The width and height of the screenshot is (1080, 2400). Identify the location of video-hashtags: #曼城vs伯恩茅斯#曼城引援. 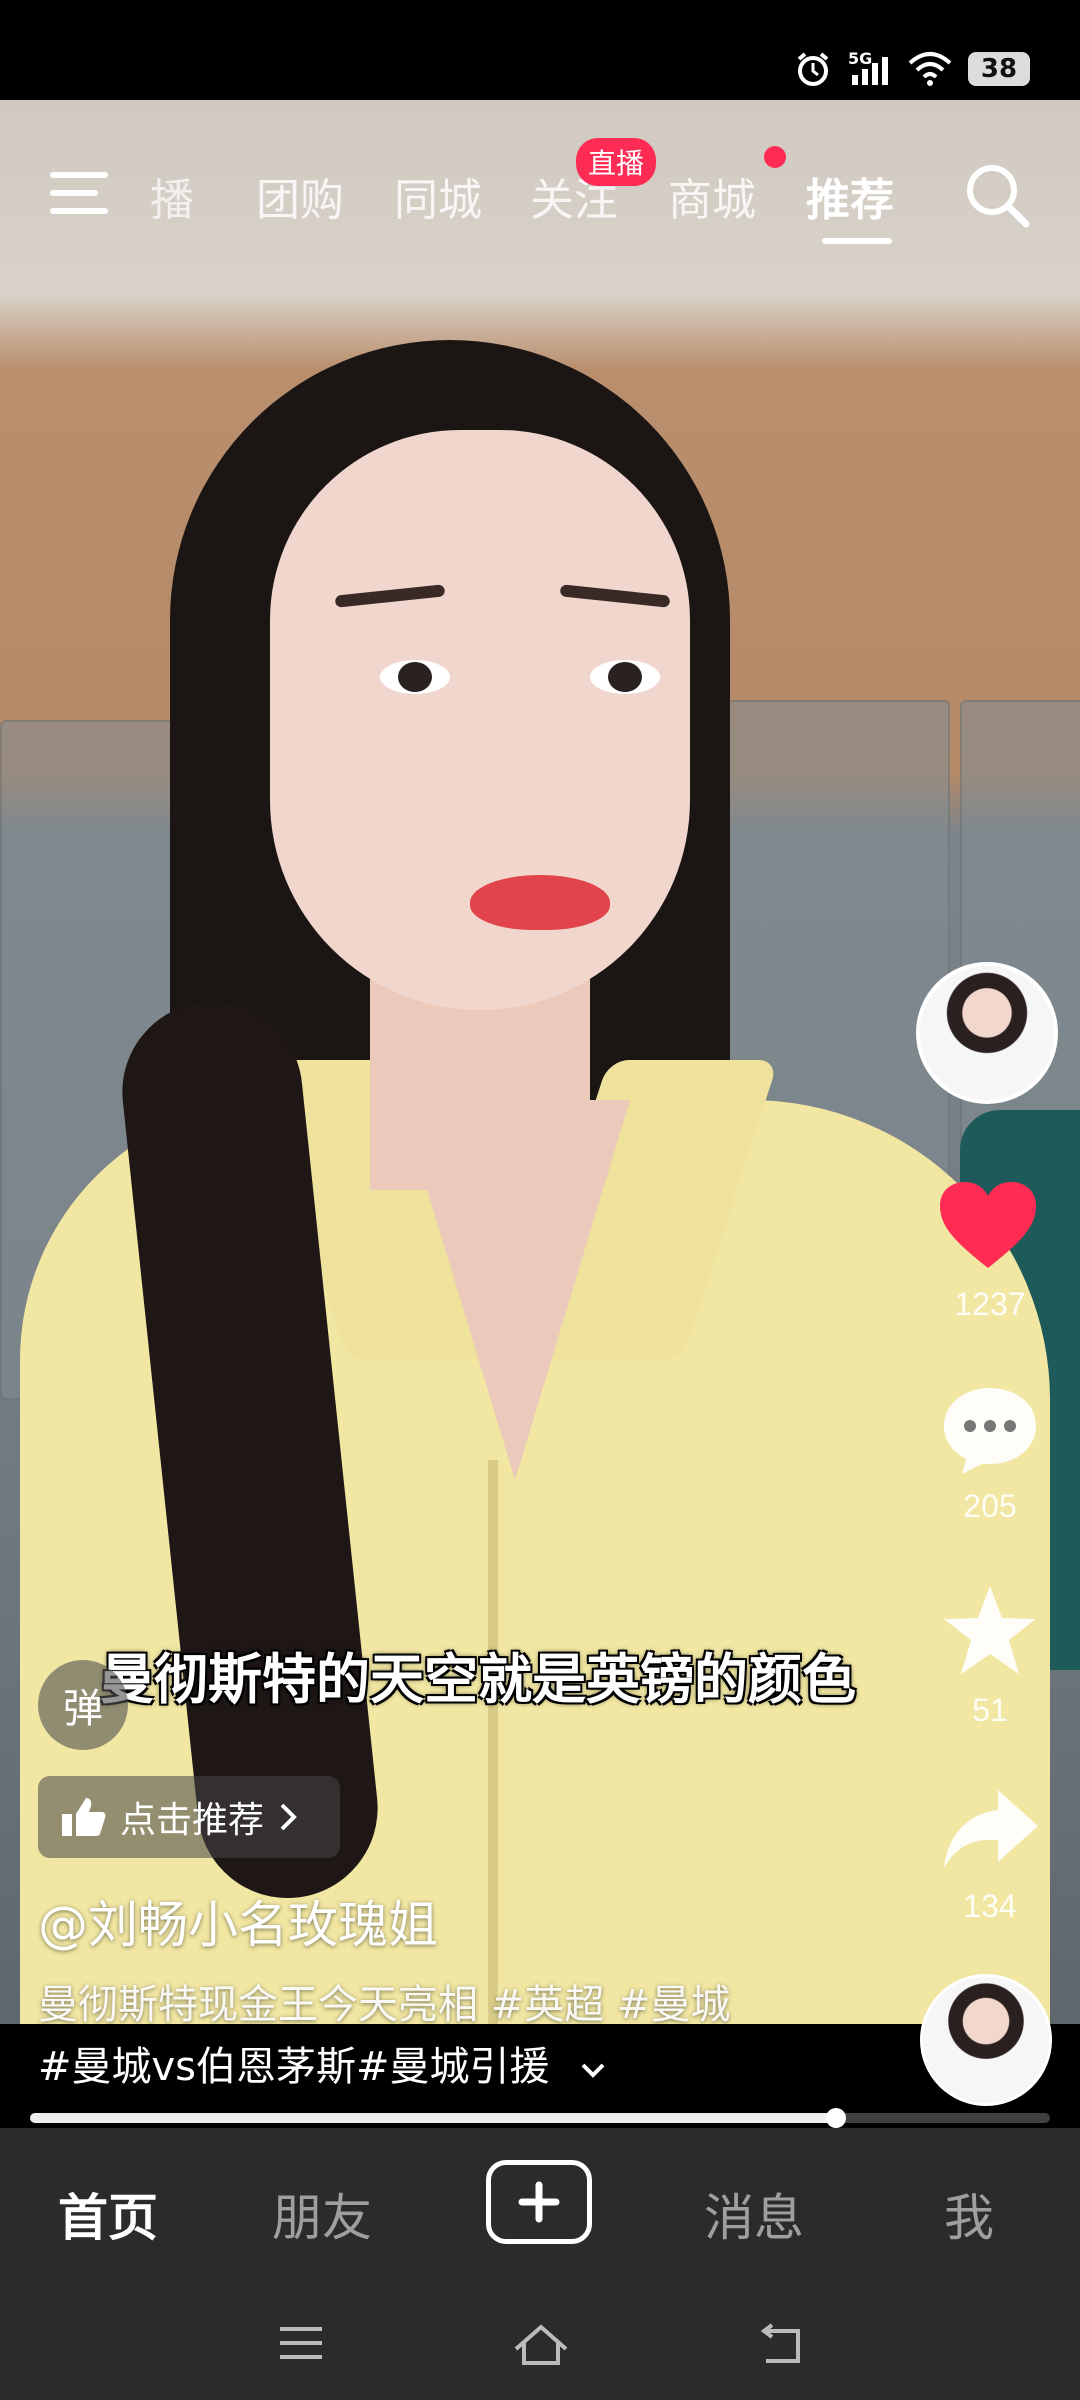
(322, 2063).